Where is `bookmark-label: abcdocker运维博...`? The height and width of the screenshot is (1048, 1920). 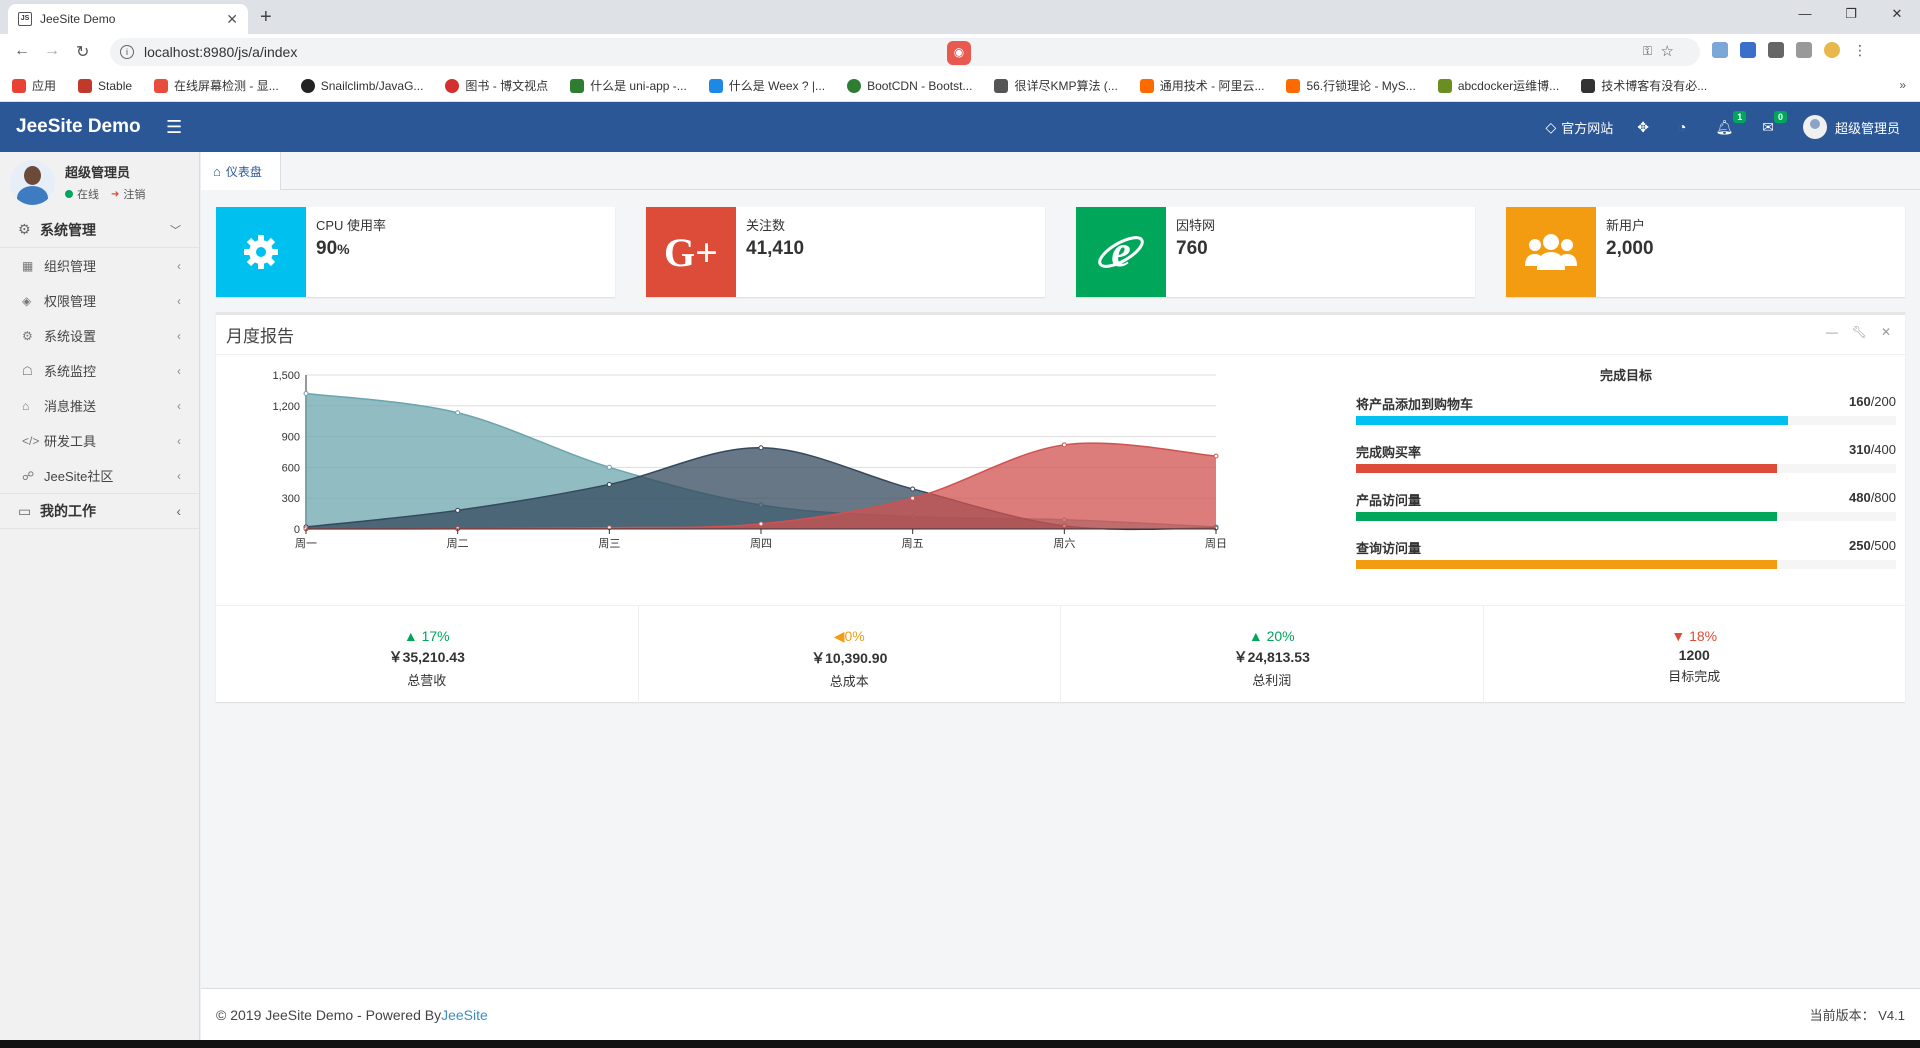 bookmark-label: abcdocker运维博... is located at coordinates (1508, 86).